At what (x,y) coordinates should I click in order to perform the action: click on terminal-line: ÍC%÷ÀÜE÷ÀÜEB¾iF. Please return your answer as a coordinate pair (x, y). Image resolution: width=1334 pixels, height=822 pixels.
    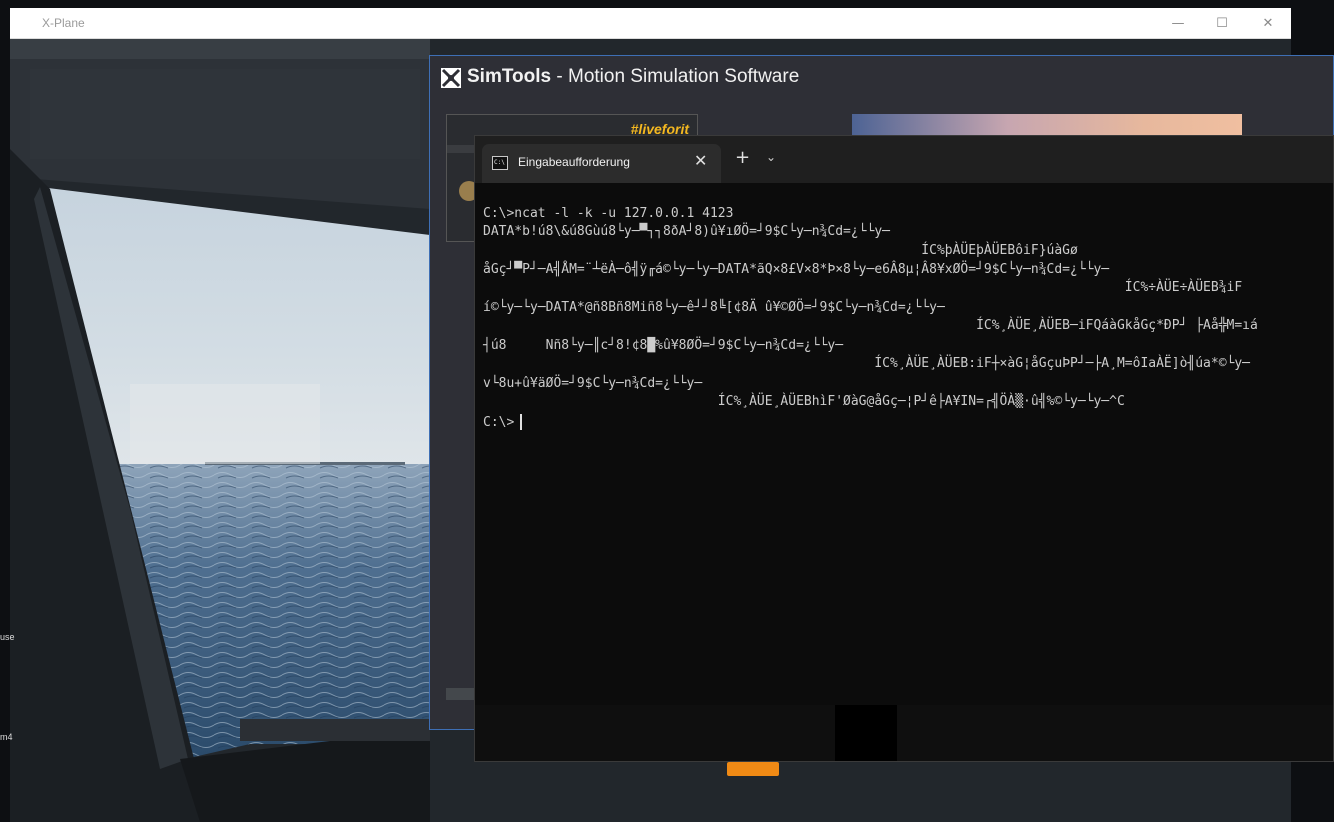
    Looking at the image, I should click on (863, 287).